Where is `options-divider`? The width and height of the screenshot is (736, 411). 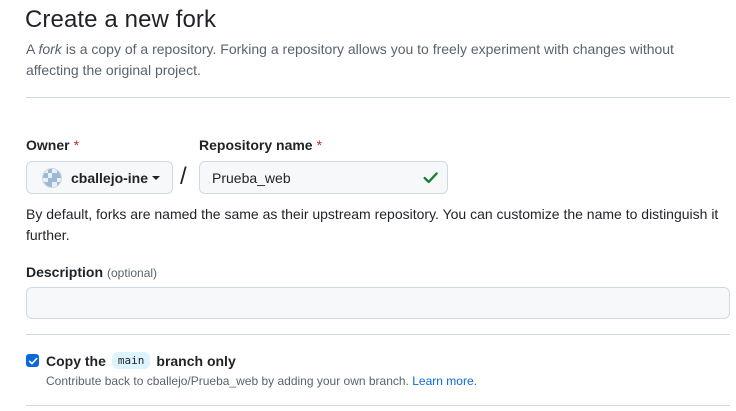
options-divider is located at coordinates (378, 334).